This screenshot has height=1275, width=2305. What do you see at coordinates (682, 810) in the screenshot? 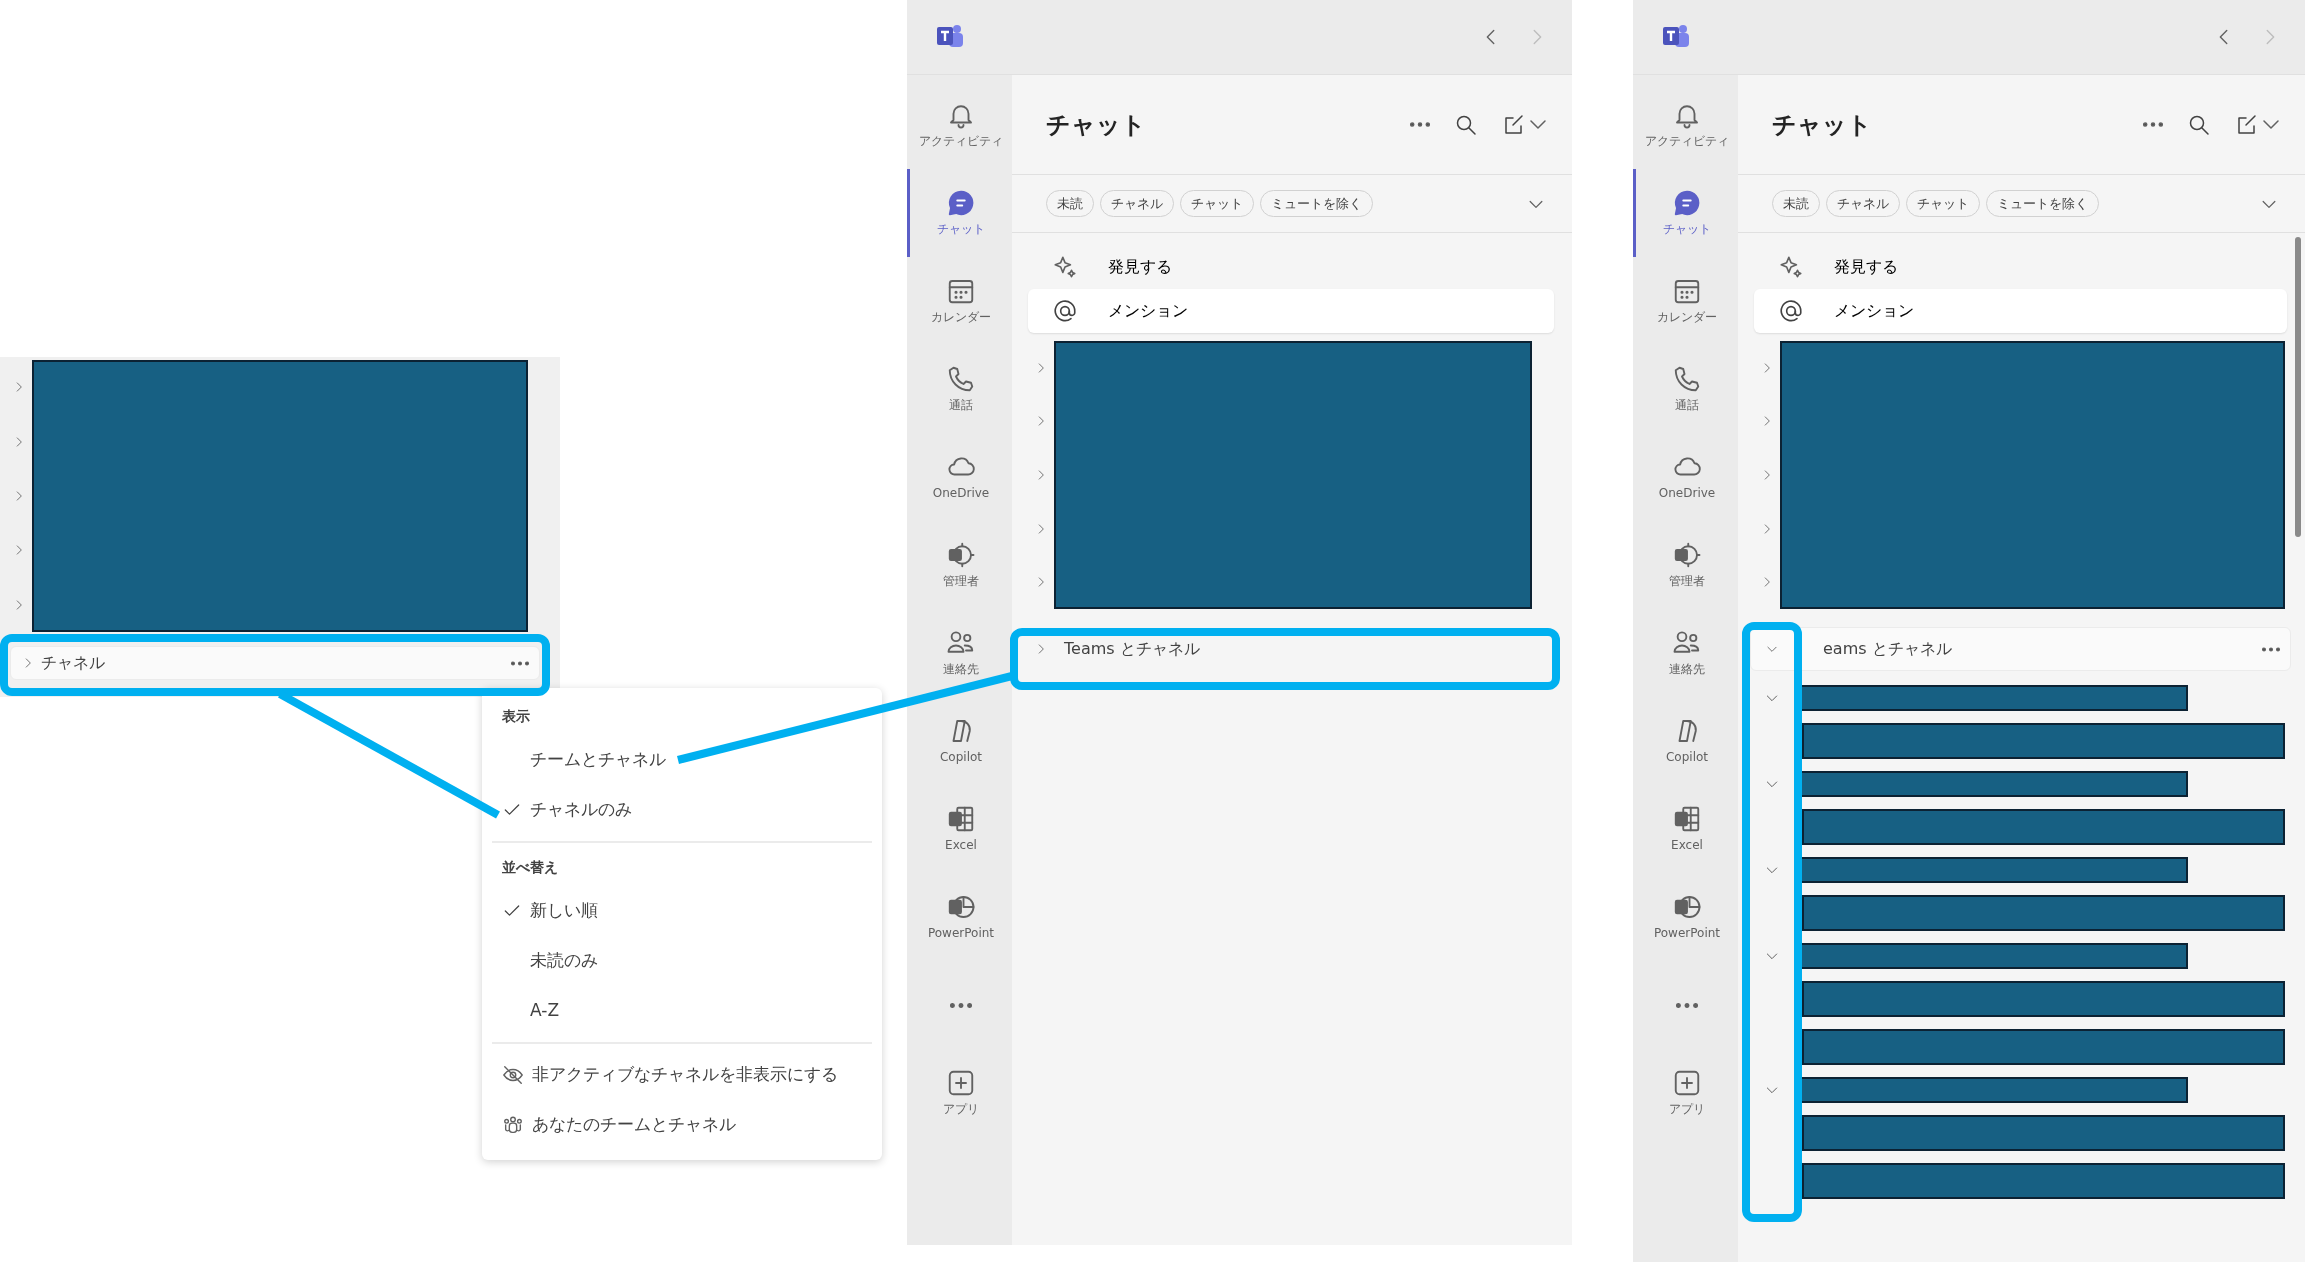
I see `menu-item: チャネルのみ` at bounding box center [682, 810].